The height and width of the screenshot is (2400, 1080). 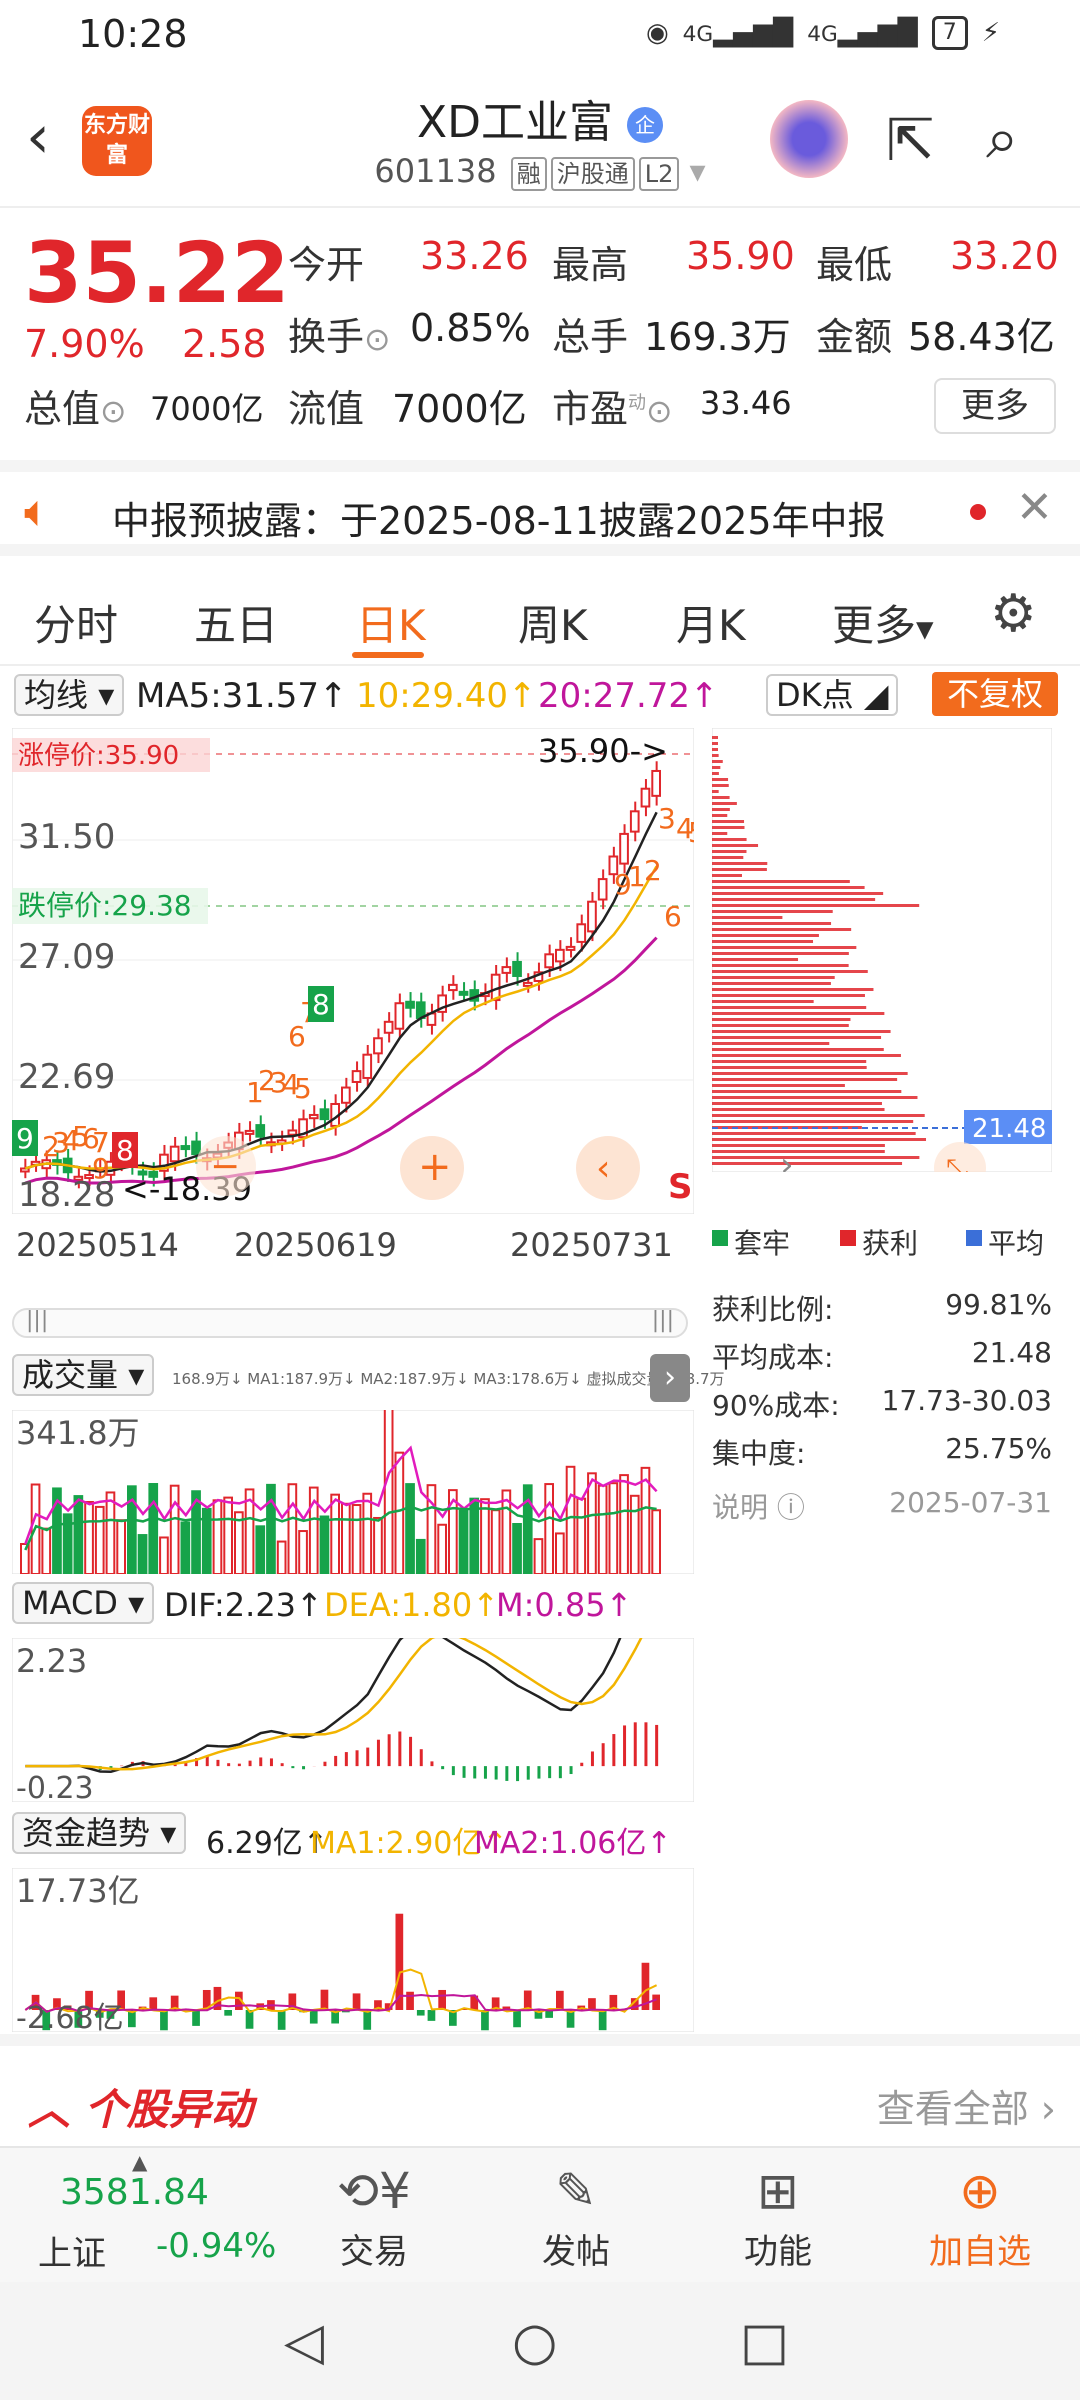 I want to click on adjust-selector: 不复权, so click(x=995, y=694).